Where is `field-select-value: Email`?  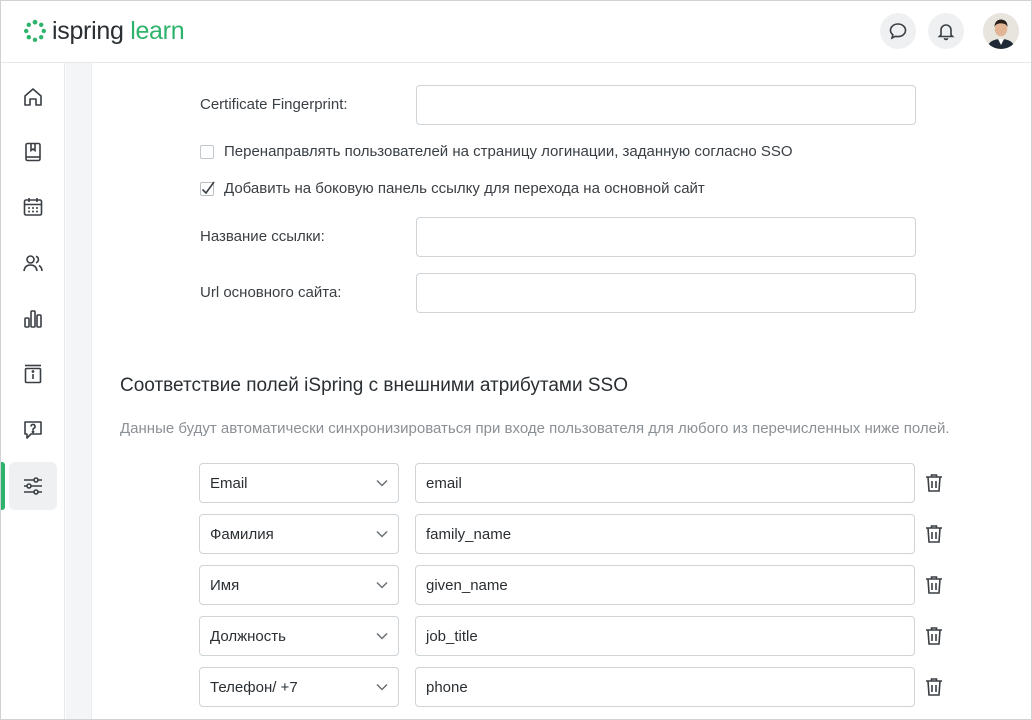
field-select-value: Email is located at coordinates (229, 483).